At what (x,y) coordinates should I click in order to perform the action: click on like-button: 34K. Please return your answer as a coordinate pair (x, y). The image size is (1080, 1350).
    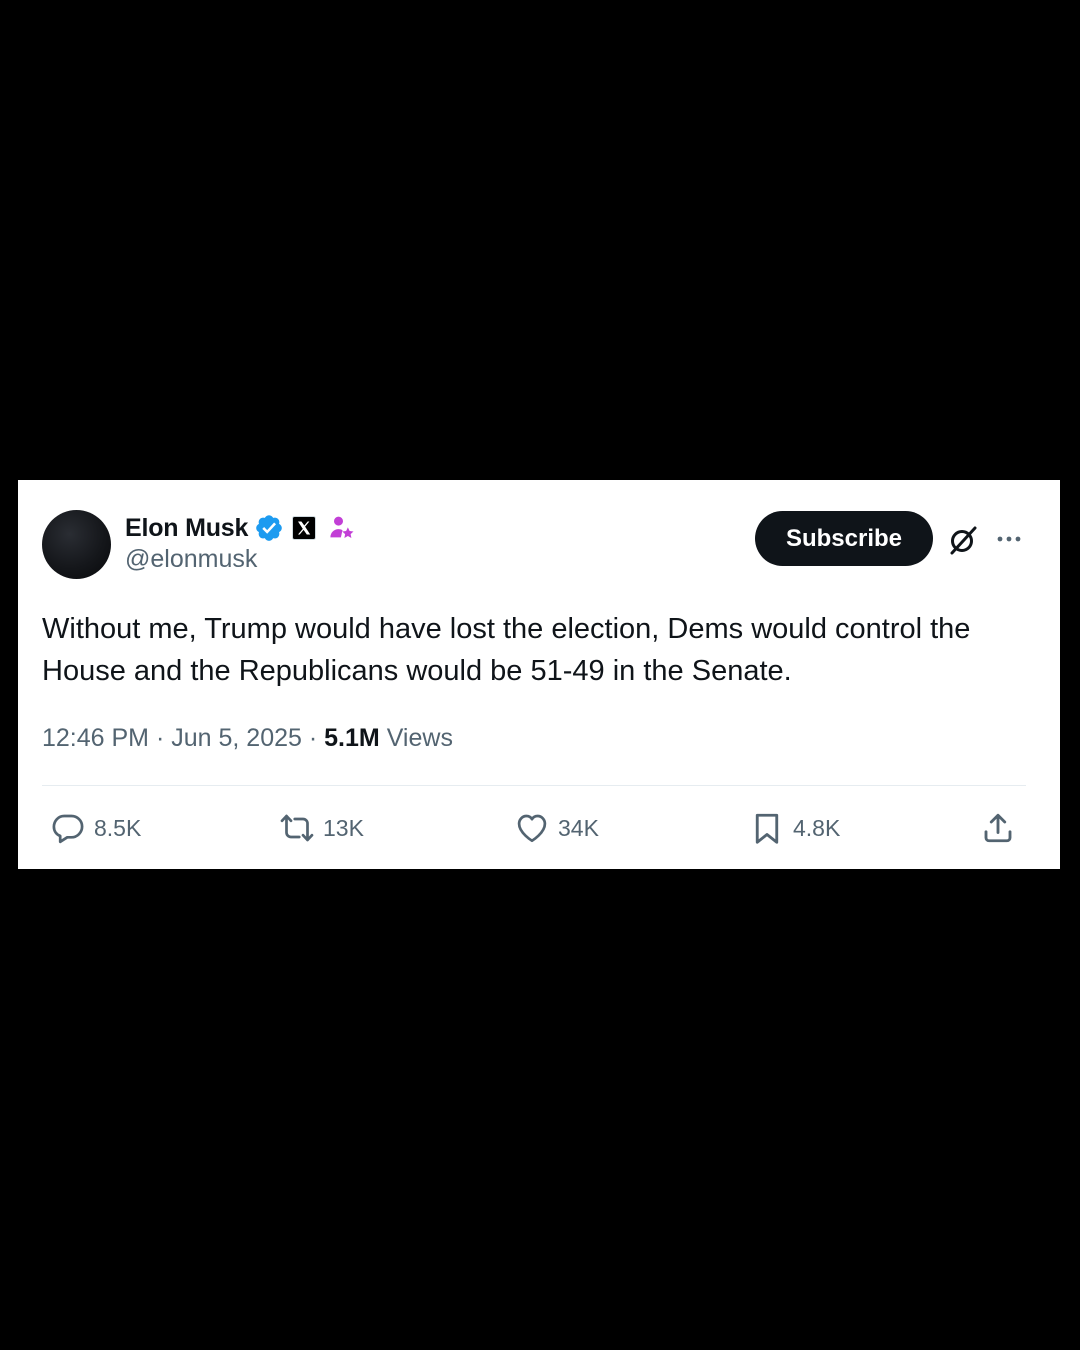
    Looking at the image, I should click on (556, 828).